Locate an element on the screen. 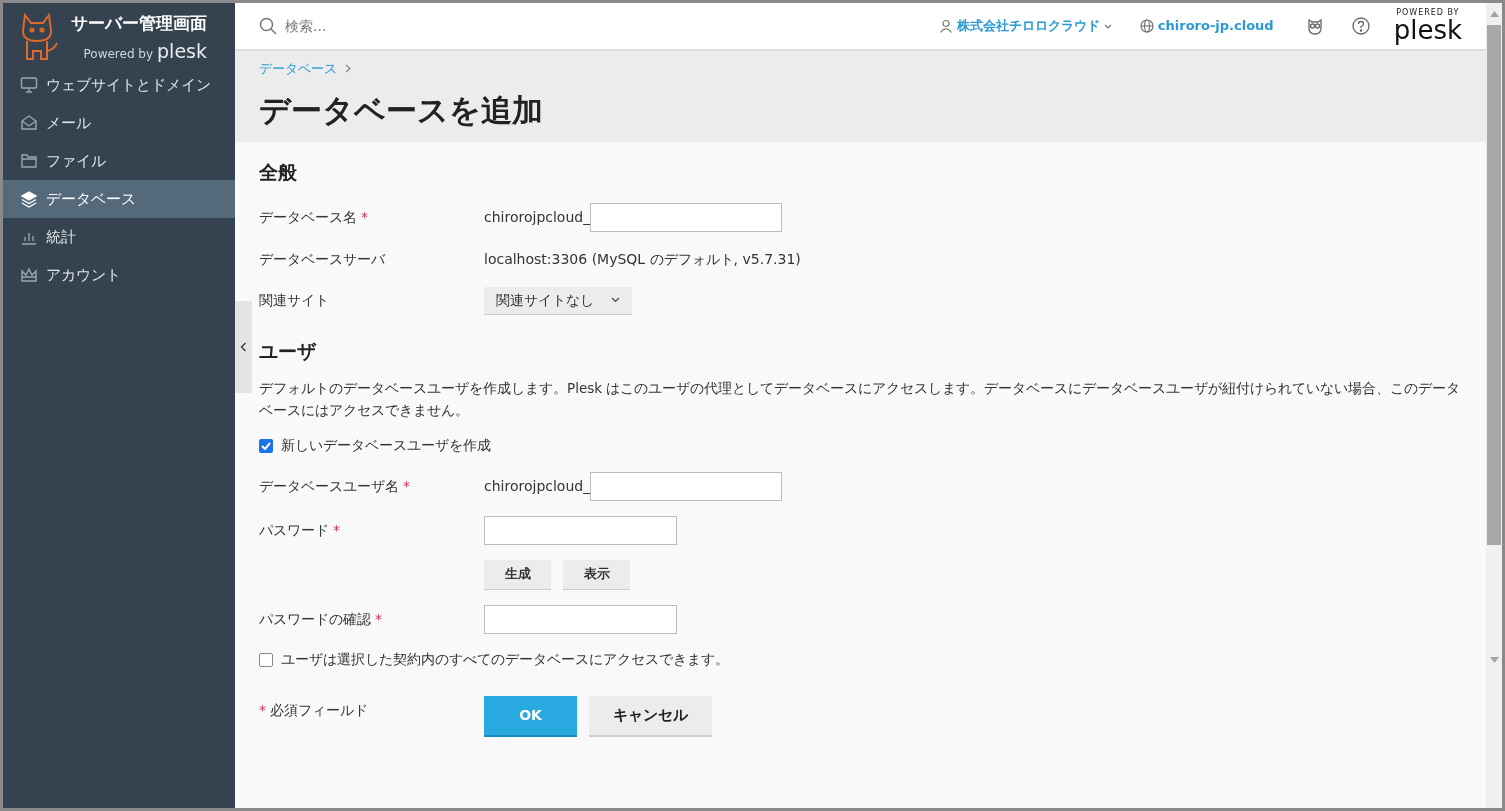  section-heading: ユーザ is located at coordinates (288, 351).